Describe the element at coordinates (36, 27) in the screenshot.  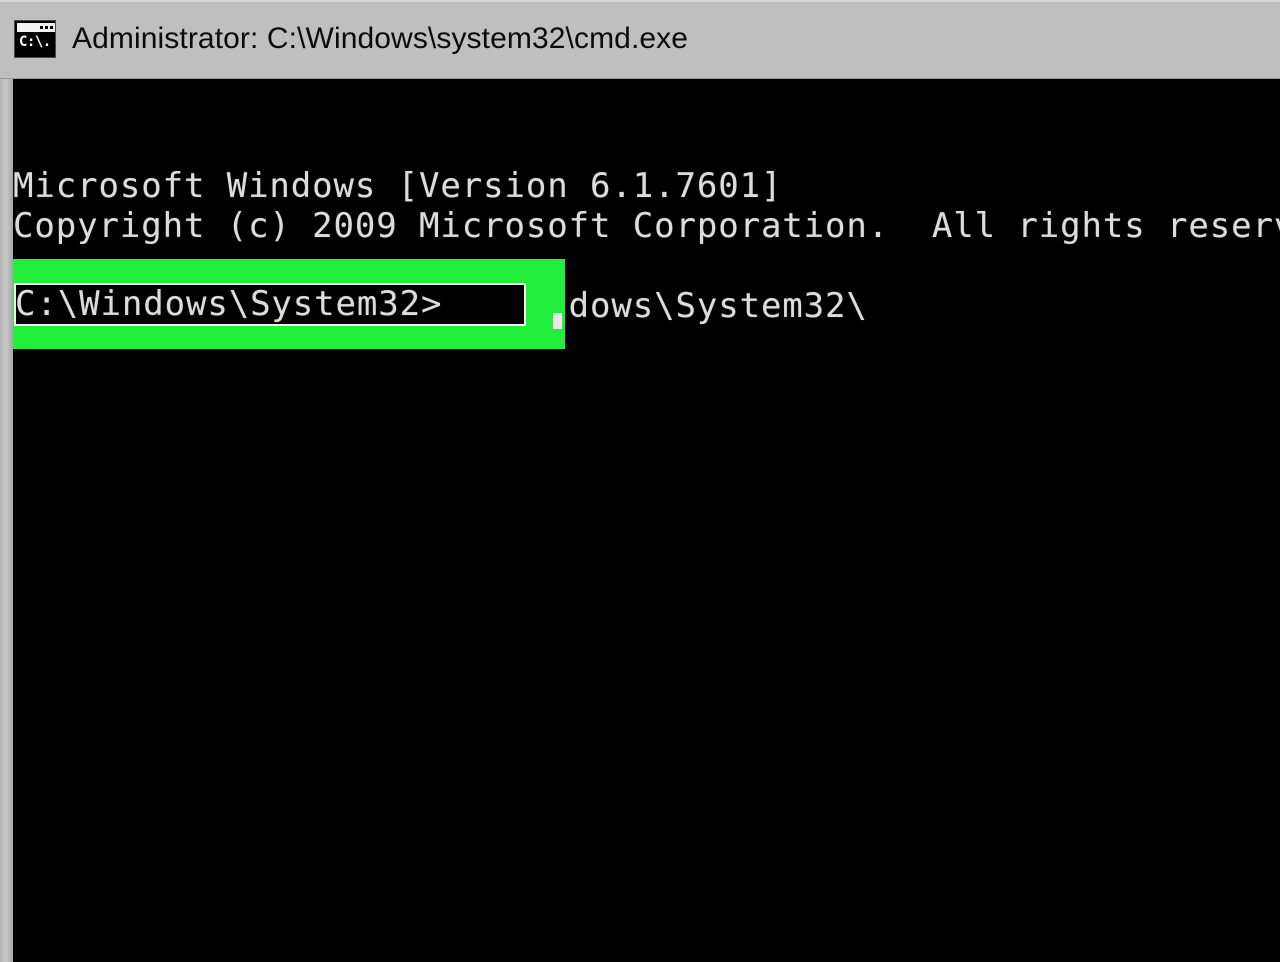
I see `cmd-icon-titlebar` at that location.